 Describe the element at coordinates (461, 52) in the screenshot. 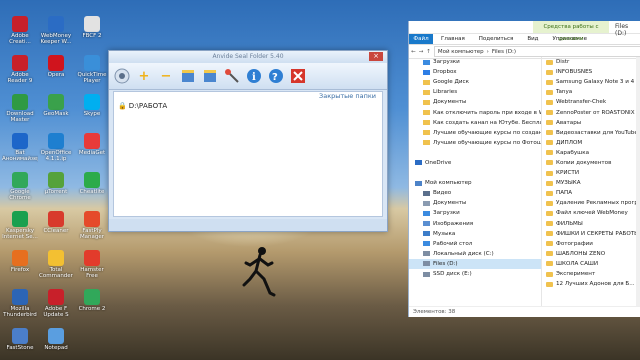

I see `breadcrumb-pc: Мой компьютер` at that location.